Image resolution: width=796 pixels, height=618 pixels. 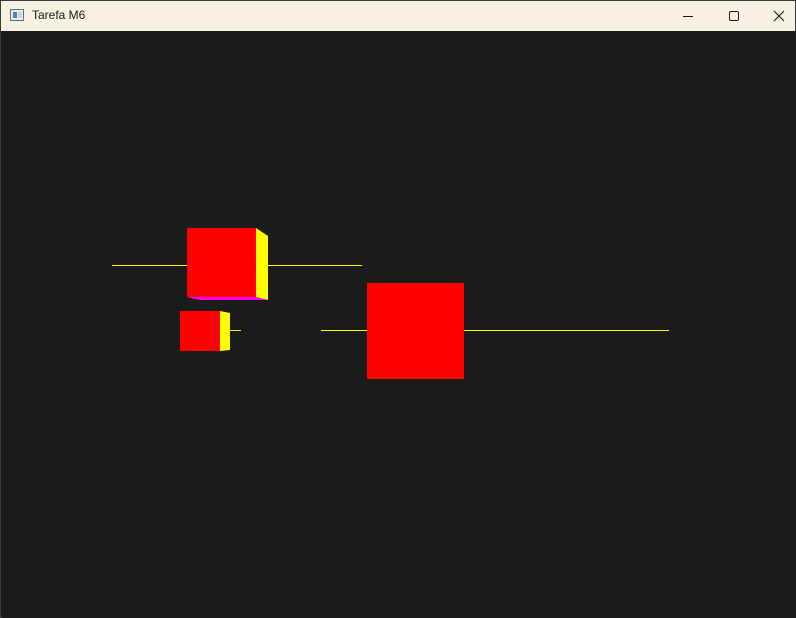 I want to click on close-icon, so click(x=779, y=16).